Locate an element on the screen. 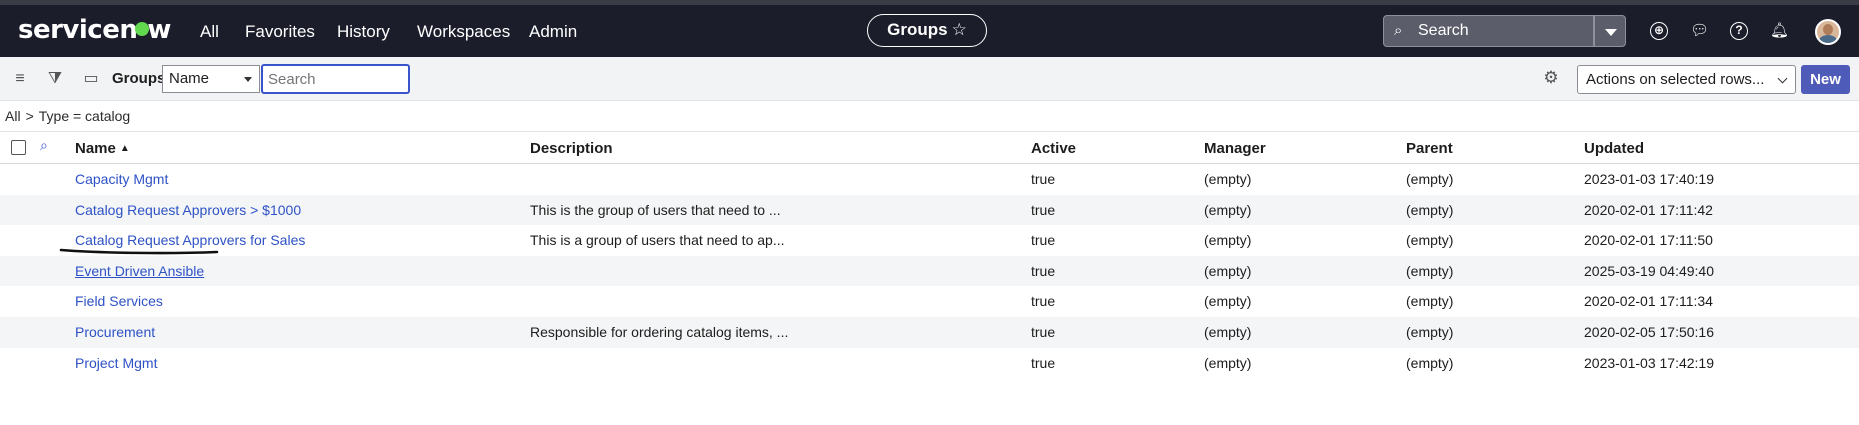 The height and width of the screenshot is (425, 1859). group-name-link: Catalog Request Approvers > $1000 is located at coordinates (188, 210).